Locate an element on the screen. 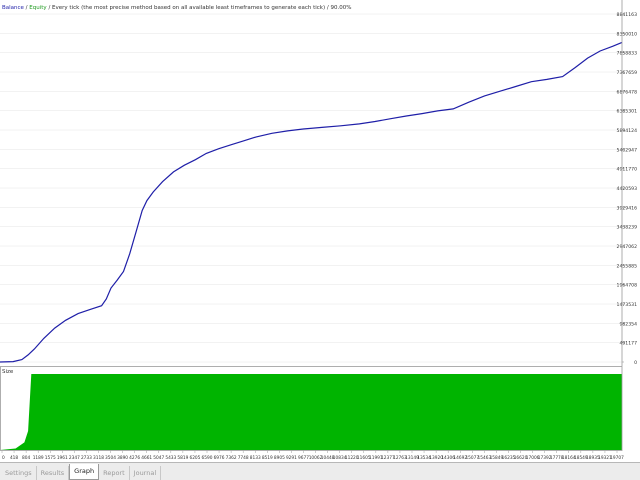 Image resolution: width=640 pixels, height=480 pixels. x-tick-label: 7748 is located at coordinates (243, 458).